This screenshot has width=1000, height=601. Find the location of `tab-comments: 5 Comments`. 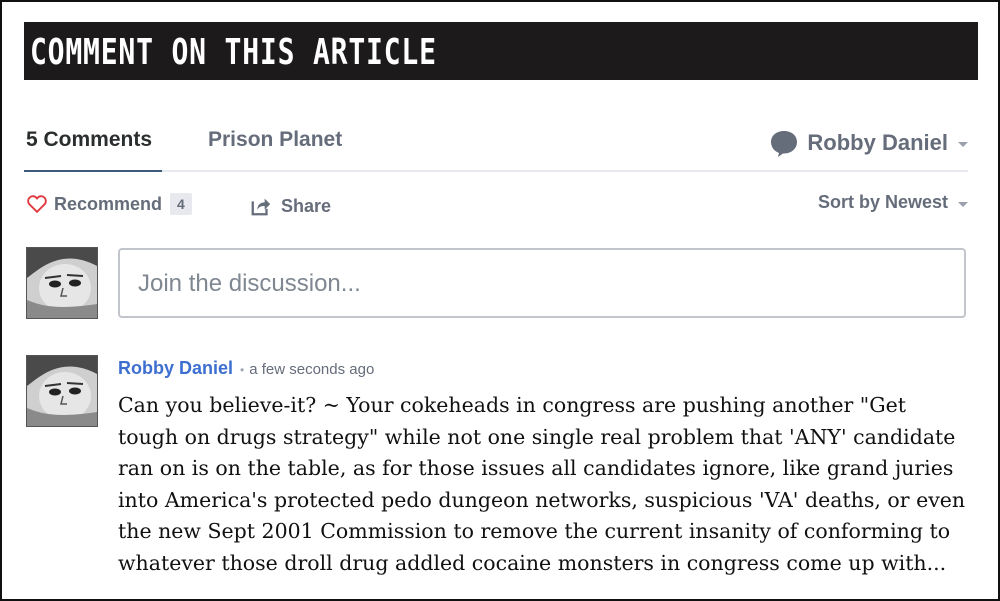

tab-comments: 5 Comments is located at coordinates (89, 140).